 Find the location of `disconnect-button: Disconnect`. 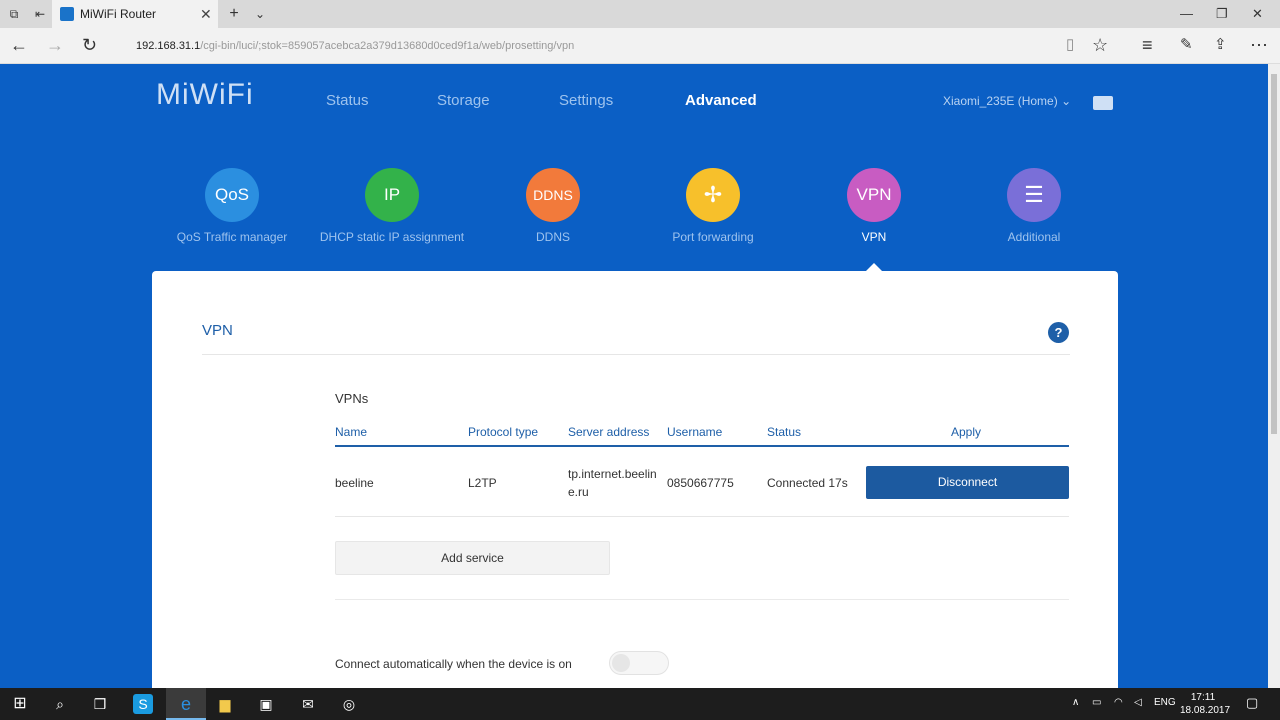

disconnect-button: Disconnect is located at coordinates (967, 482).